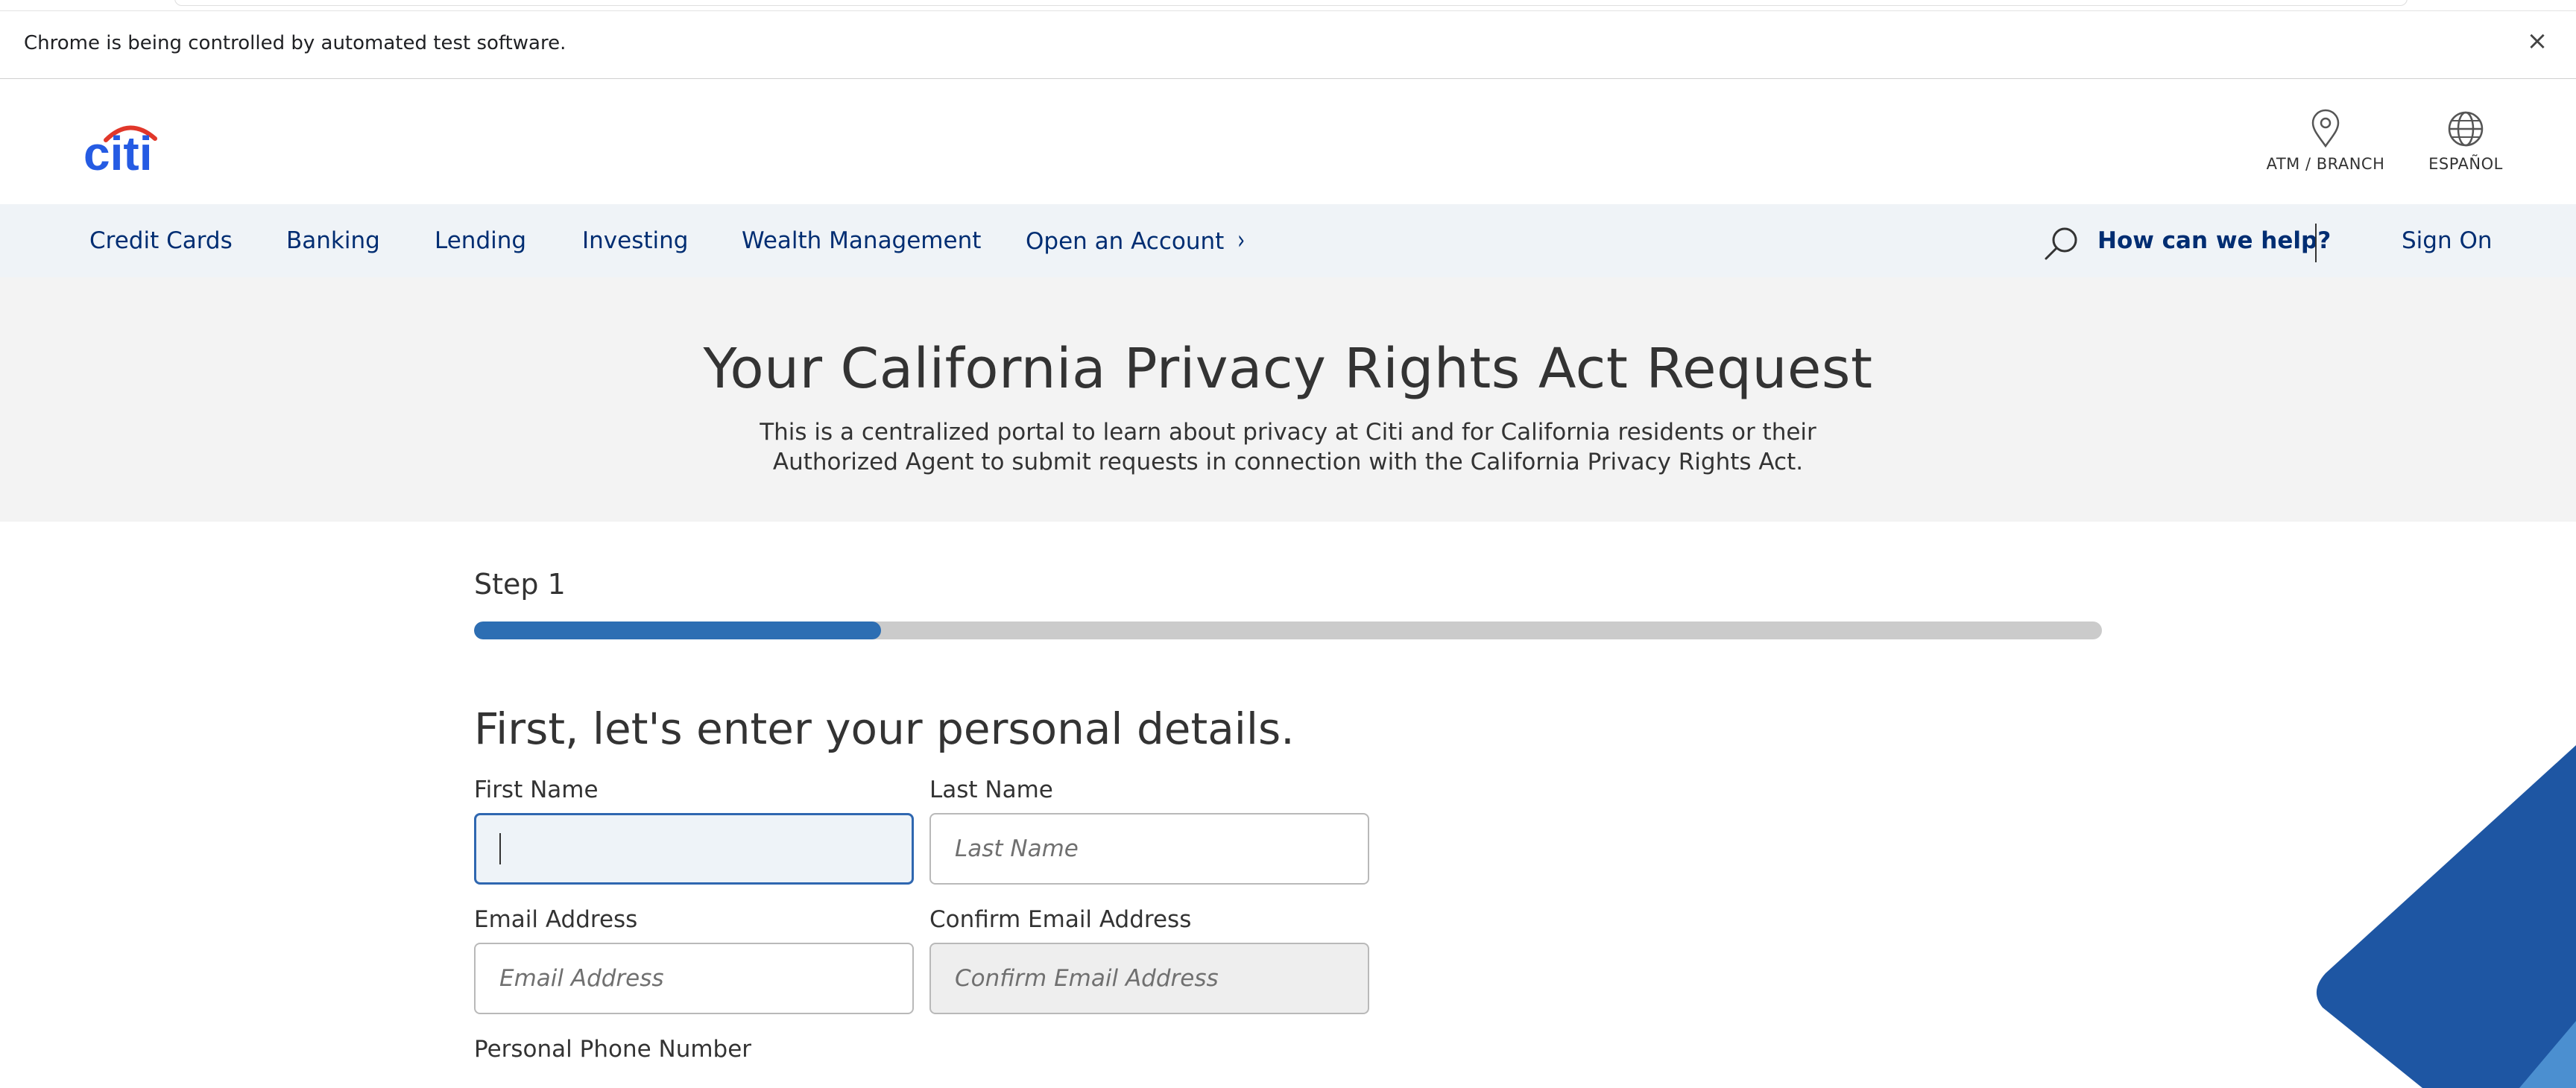 The height and width of the screenshot is (1088, 2576). What do you see at coordinates (1288, 141) in the screenshot?
I see `site-header: citi ATM / BRANCH ESPAÑOL` at bounding box center [1288, 141].